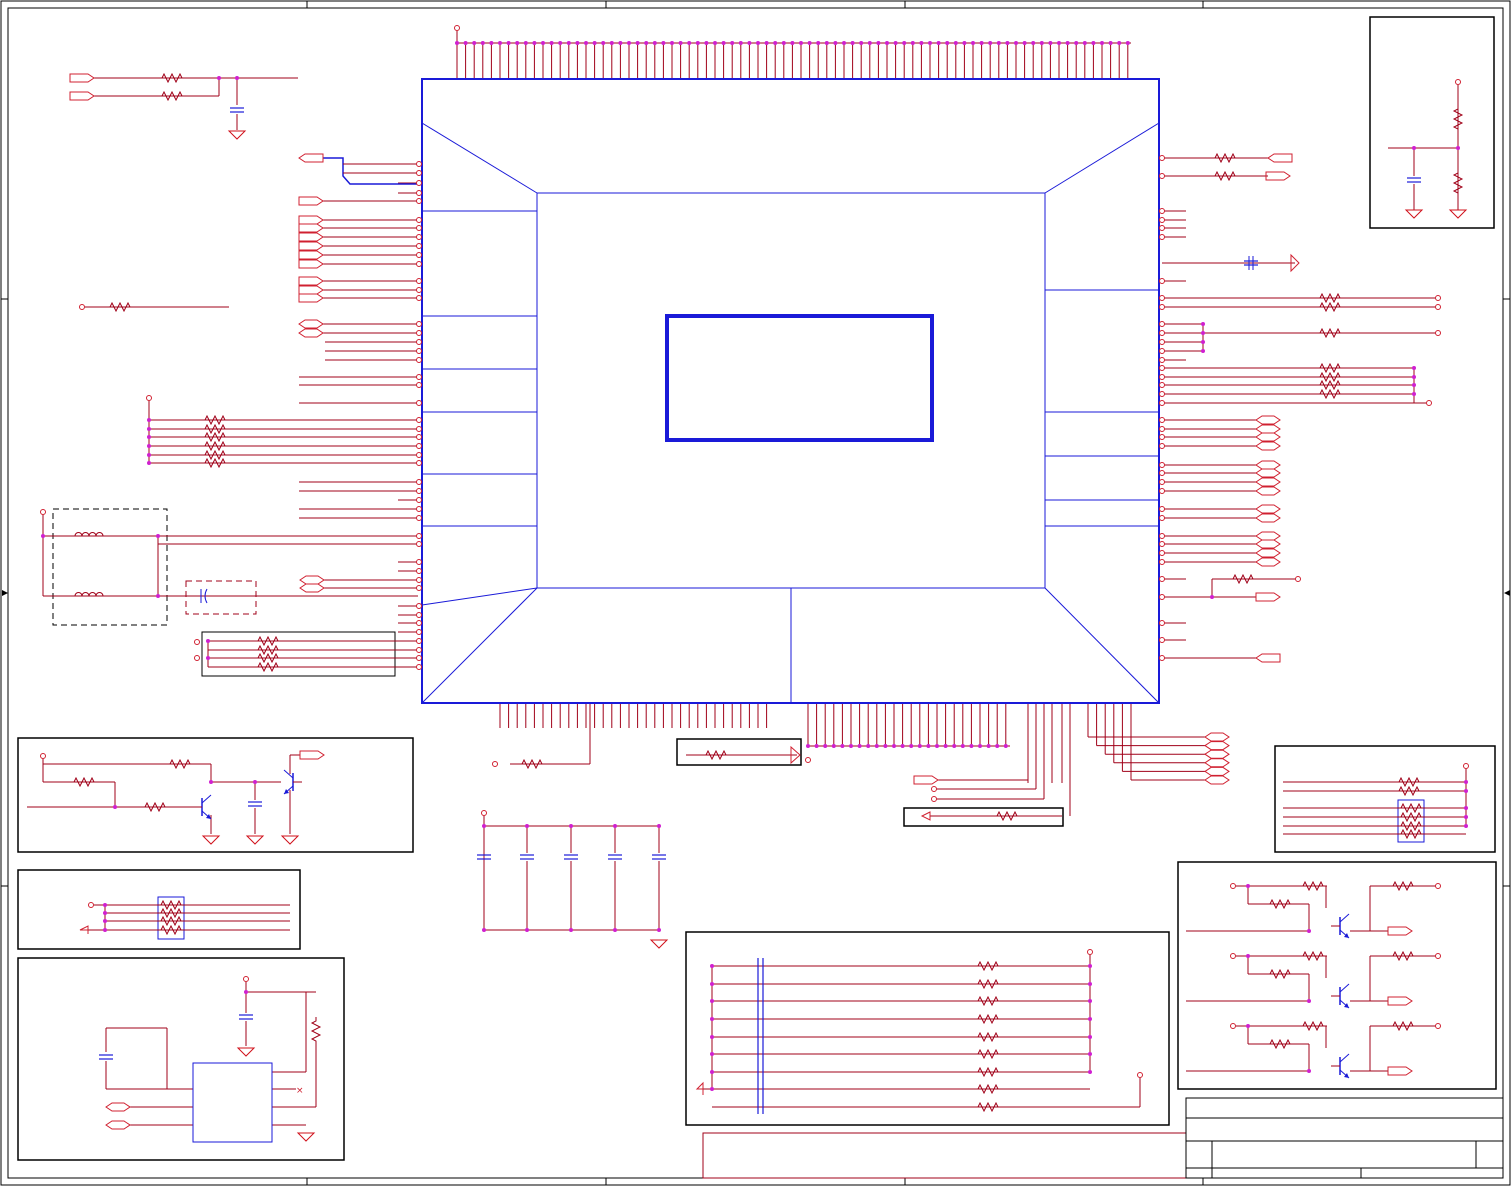  I want to click on cap-box, so click(221, 597).